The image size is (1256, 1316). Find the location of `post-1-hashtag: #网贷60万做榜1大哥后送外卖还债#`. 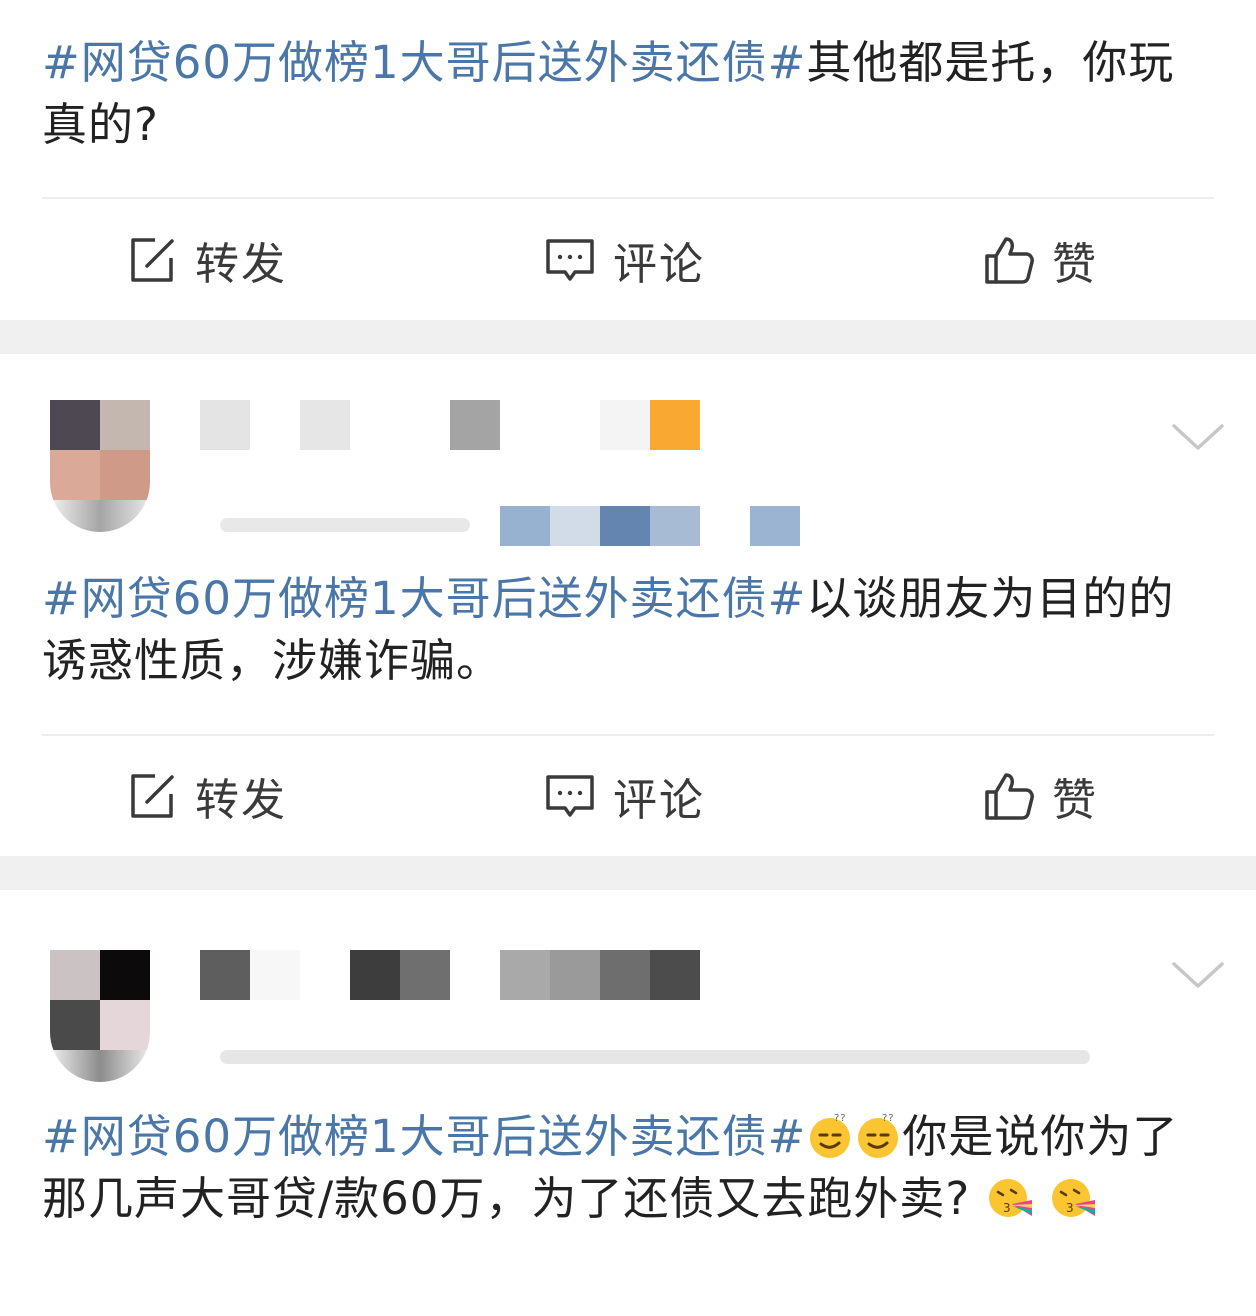

post-1-hashtag: #网贷60万做榜1大哥后送外卖还债# is located at coordinates (424, 62).